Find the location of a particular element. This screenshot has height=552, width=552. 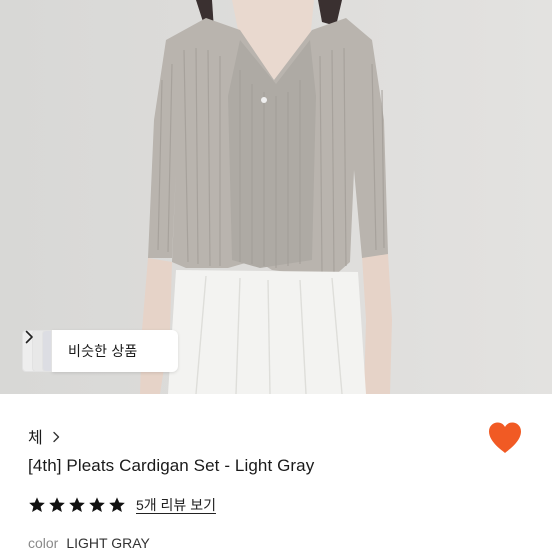

similar-thumbnail is located at coordinates (47, 351).